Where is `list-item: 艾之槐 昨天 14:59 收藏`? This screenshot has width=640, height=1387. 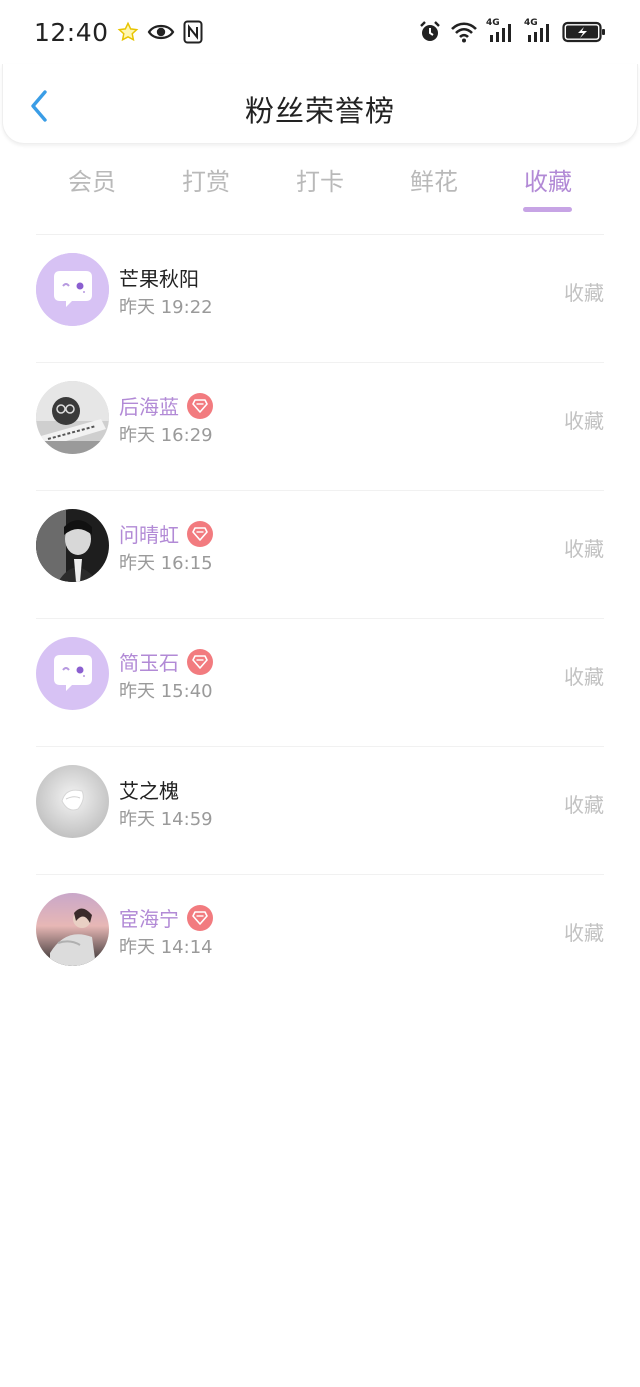
list-item: 艾之槐 昨天 14:59 收藏 is located at coordinates (320, 811).